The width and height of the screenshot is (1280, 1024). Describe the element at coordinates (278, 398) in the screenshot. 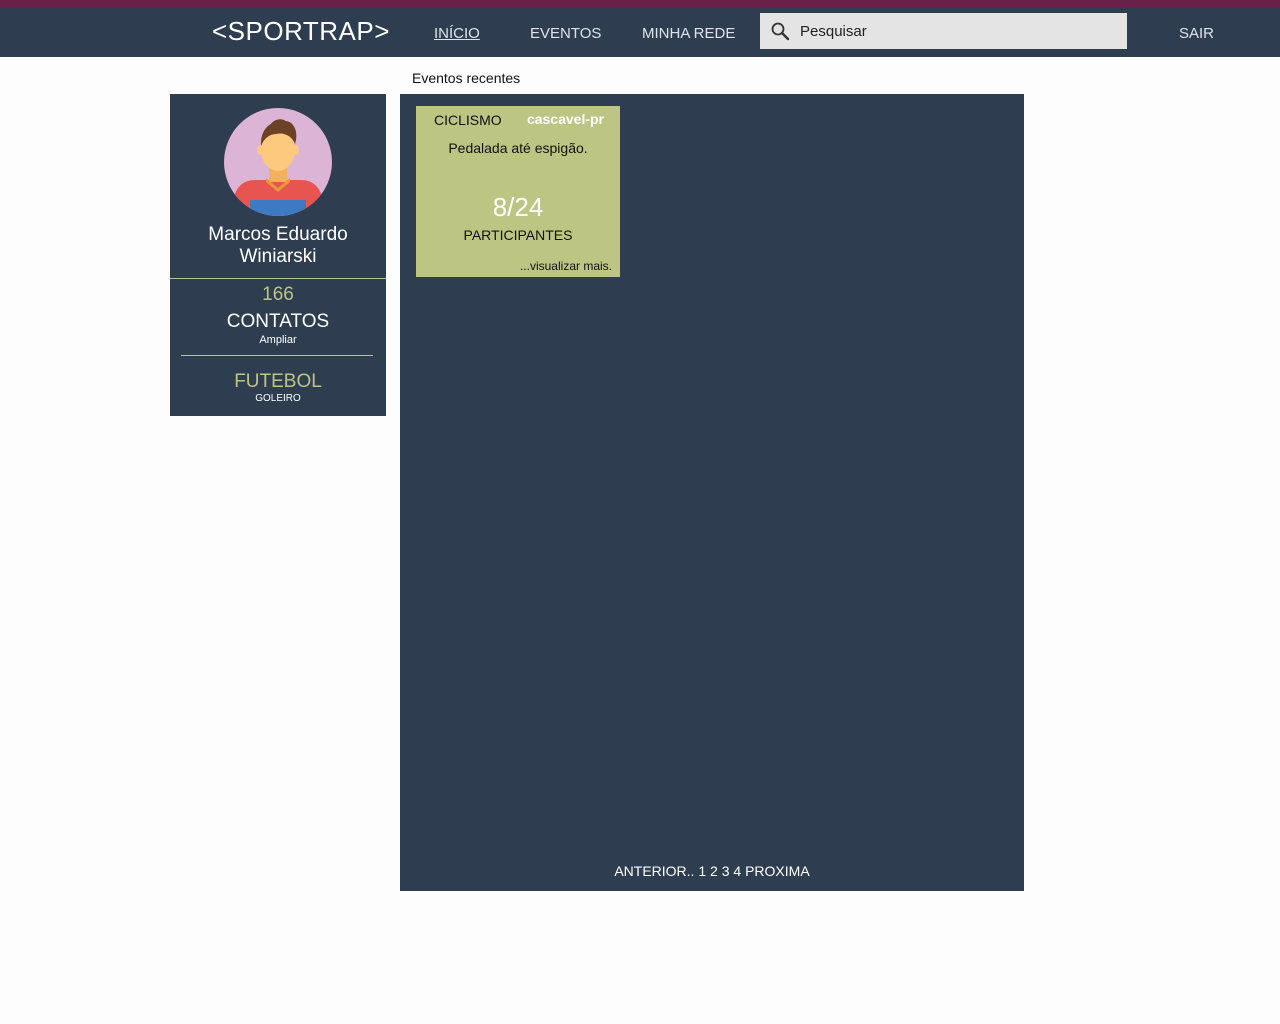

I see `profile-position: GOLEIRO` at that location.